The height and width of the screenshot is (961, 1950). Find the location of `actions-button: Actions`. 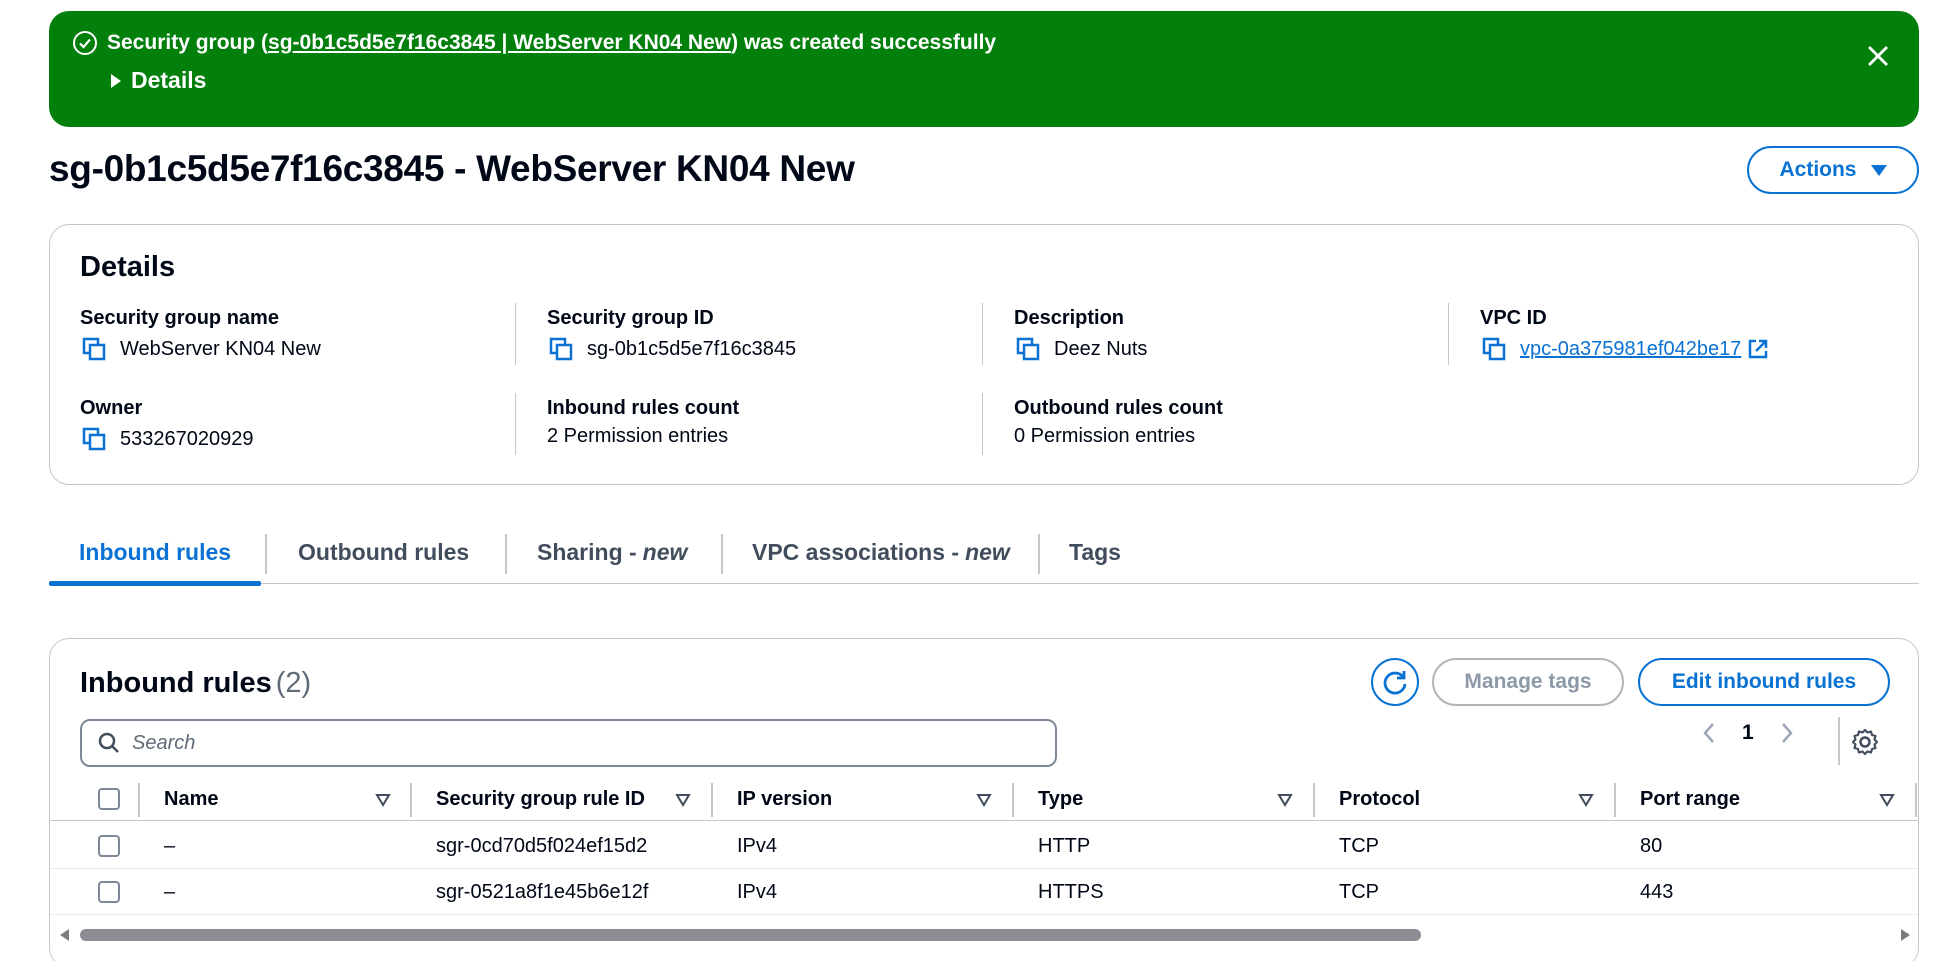

actions-button: Actions is located at coordinates (1833, 170).